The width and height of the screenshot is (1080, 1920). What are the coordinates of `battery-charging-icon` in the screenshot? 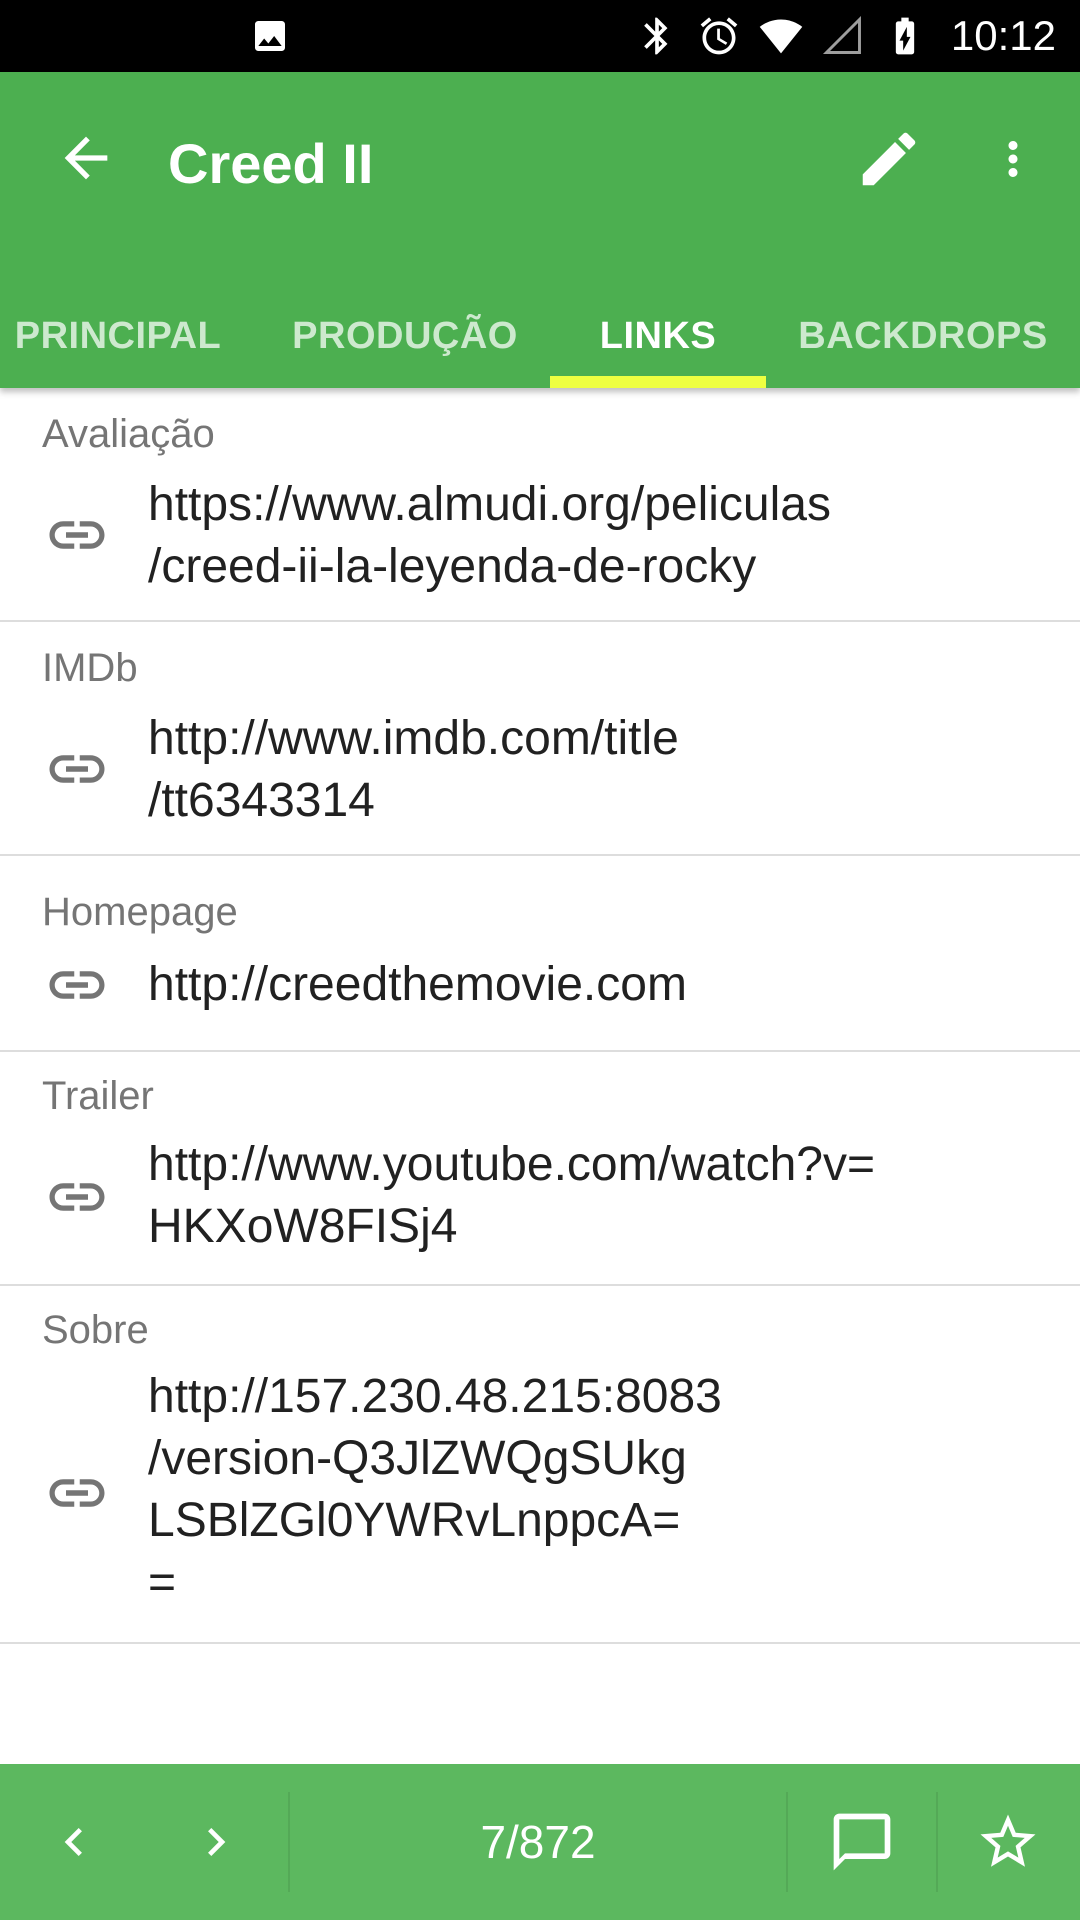 It's located at (905, 36).